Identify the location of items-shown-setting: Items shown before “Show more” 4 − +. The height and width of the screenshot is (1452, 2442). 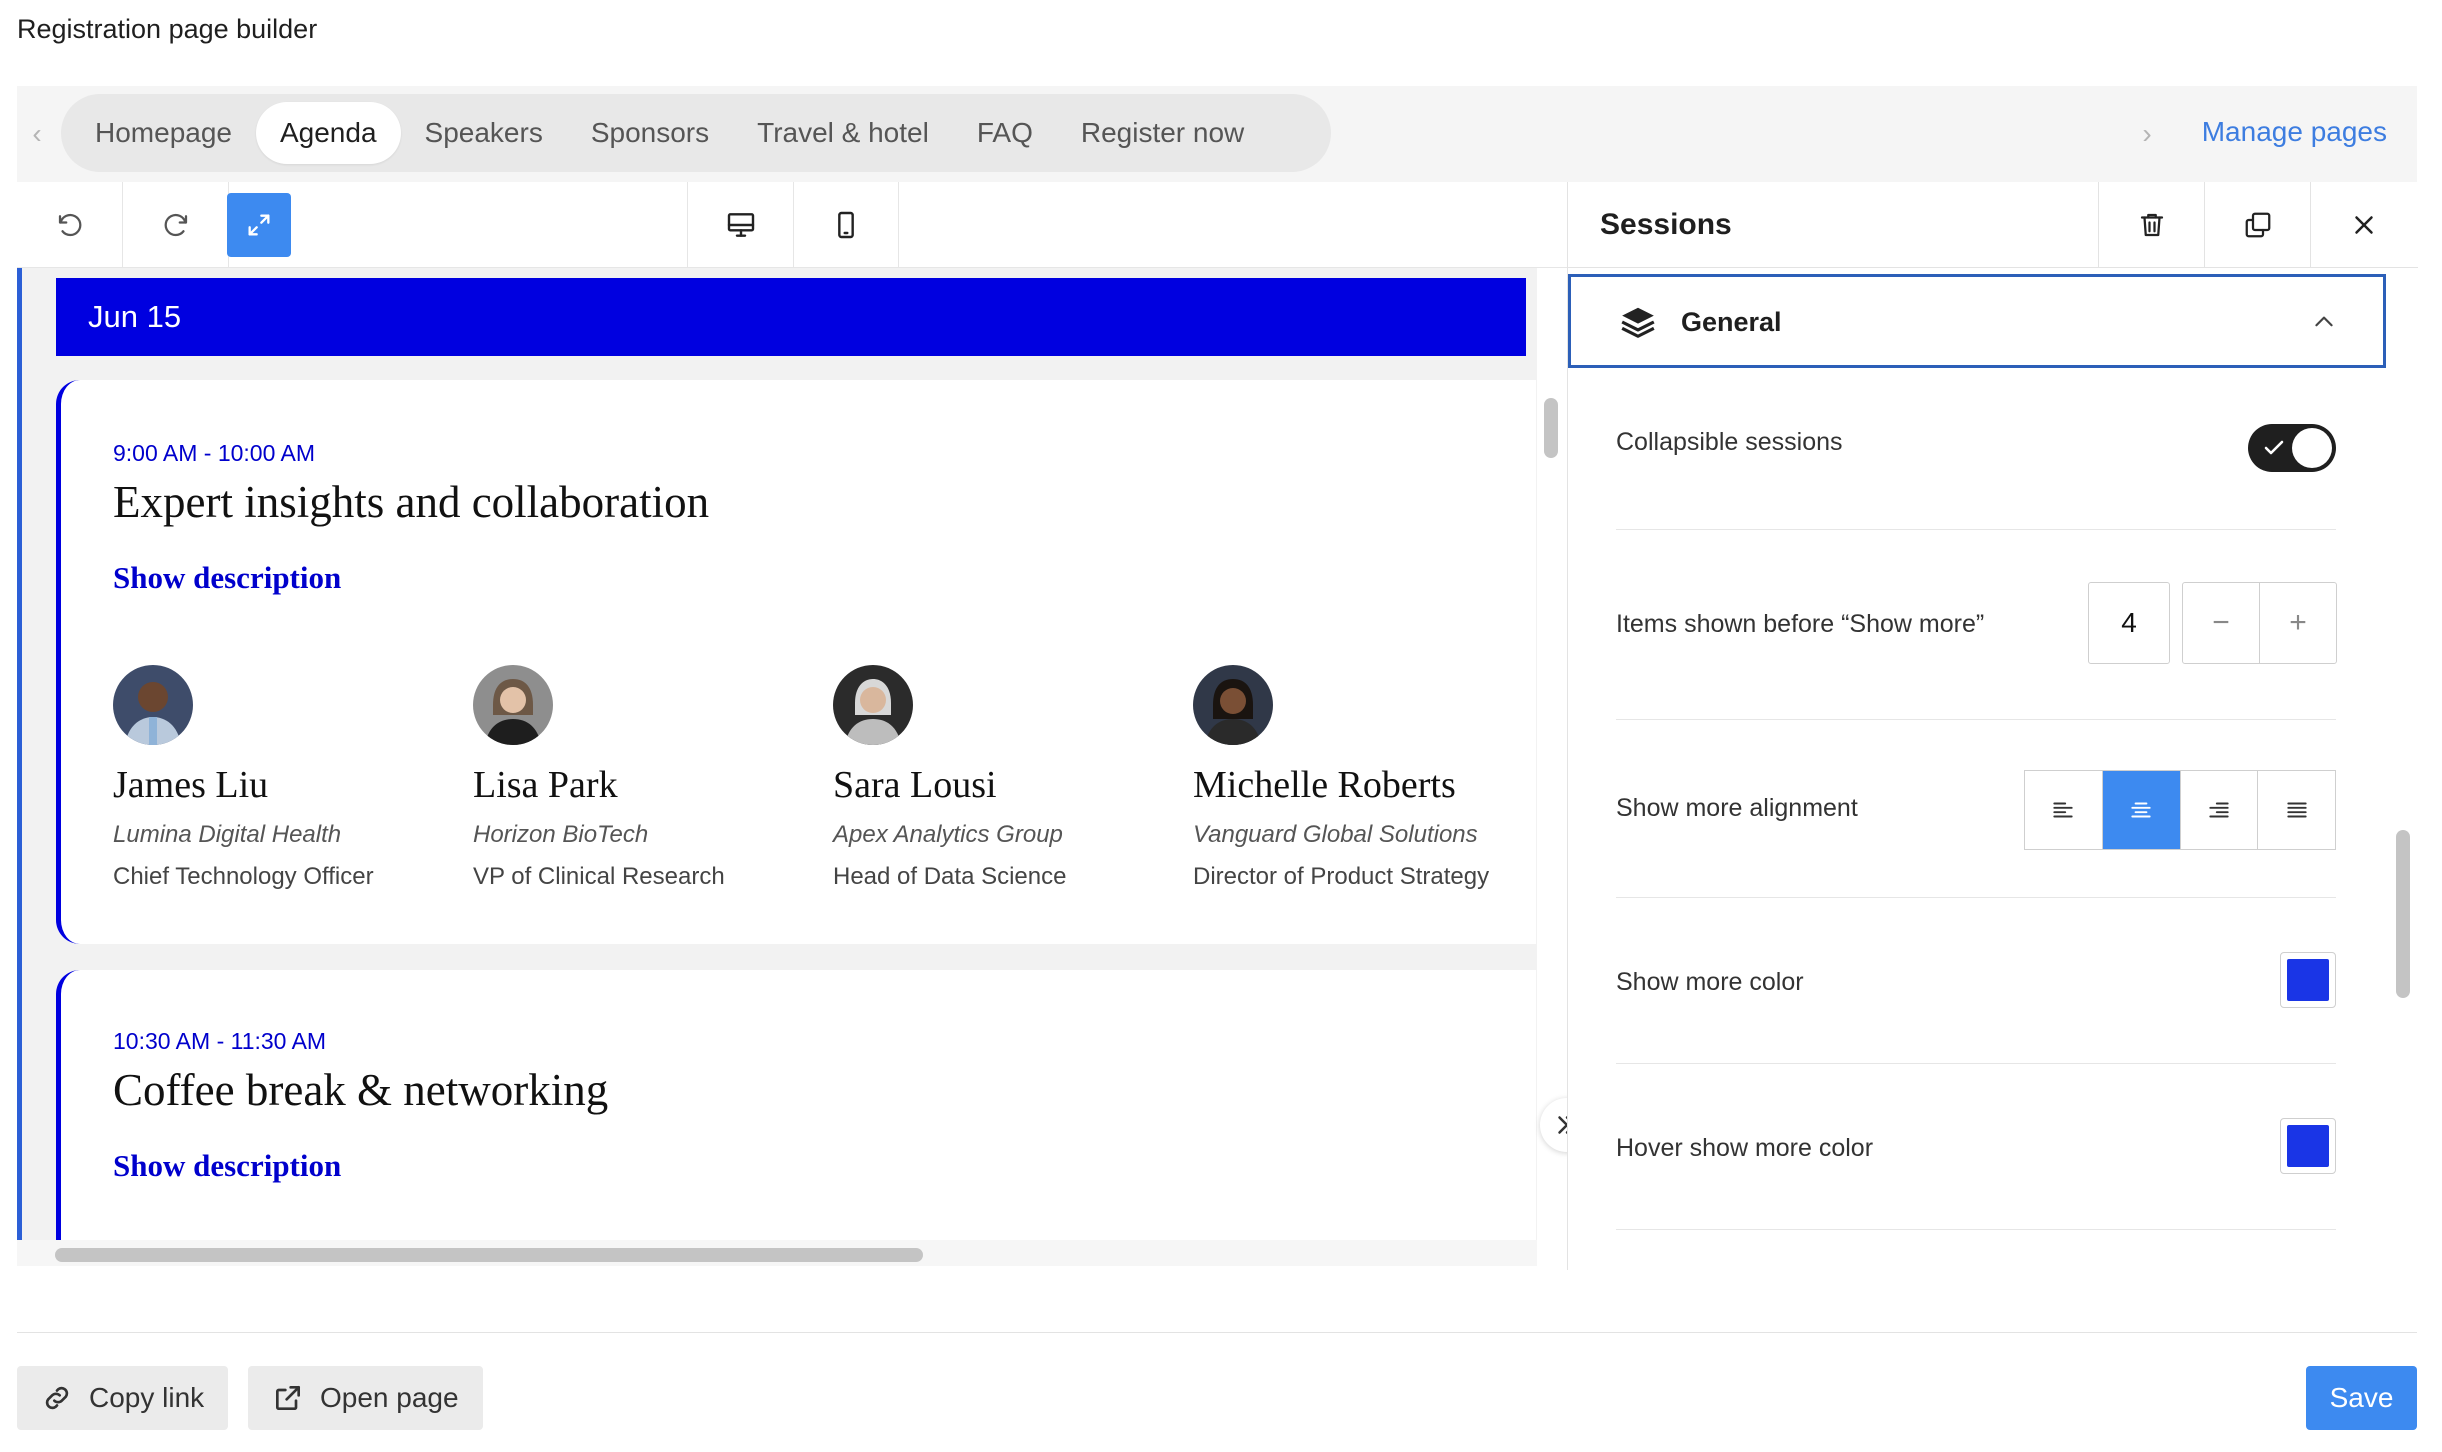
(1976, 625).